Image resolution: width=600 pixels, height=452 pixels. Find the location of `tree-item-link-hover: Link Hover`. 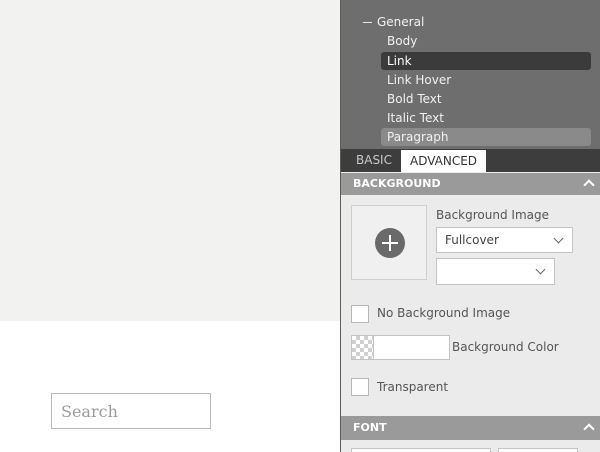

tree-item-link-hover: Link Hover is located at coordinates (486, 80).